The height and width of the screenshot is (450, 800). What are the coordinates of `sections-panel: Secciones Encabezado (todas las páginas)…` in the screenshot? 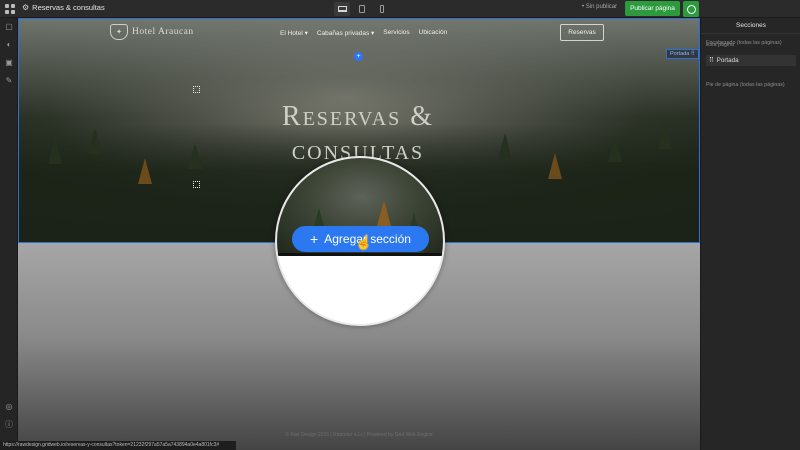 It's located at (750, 234).